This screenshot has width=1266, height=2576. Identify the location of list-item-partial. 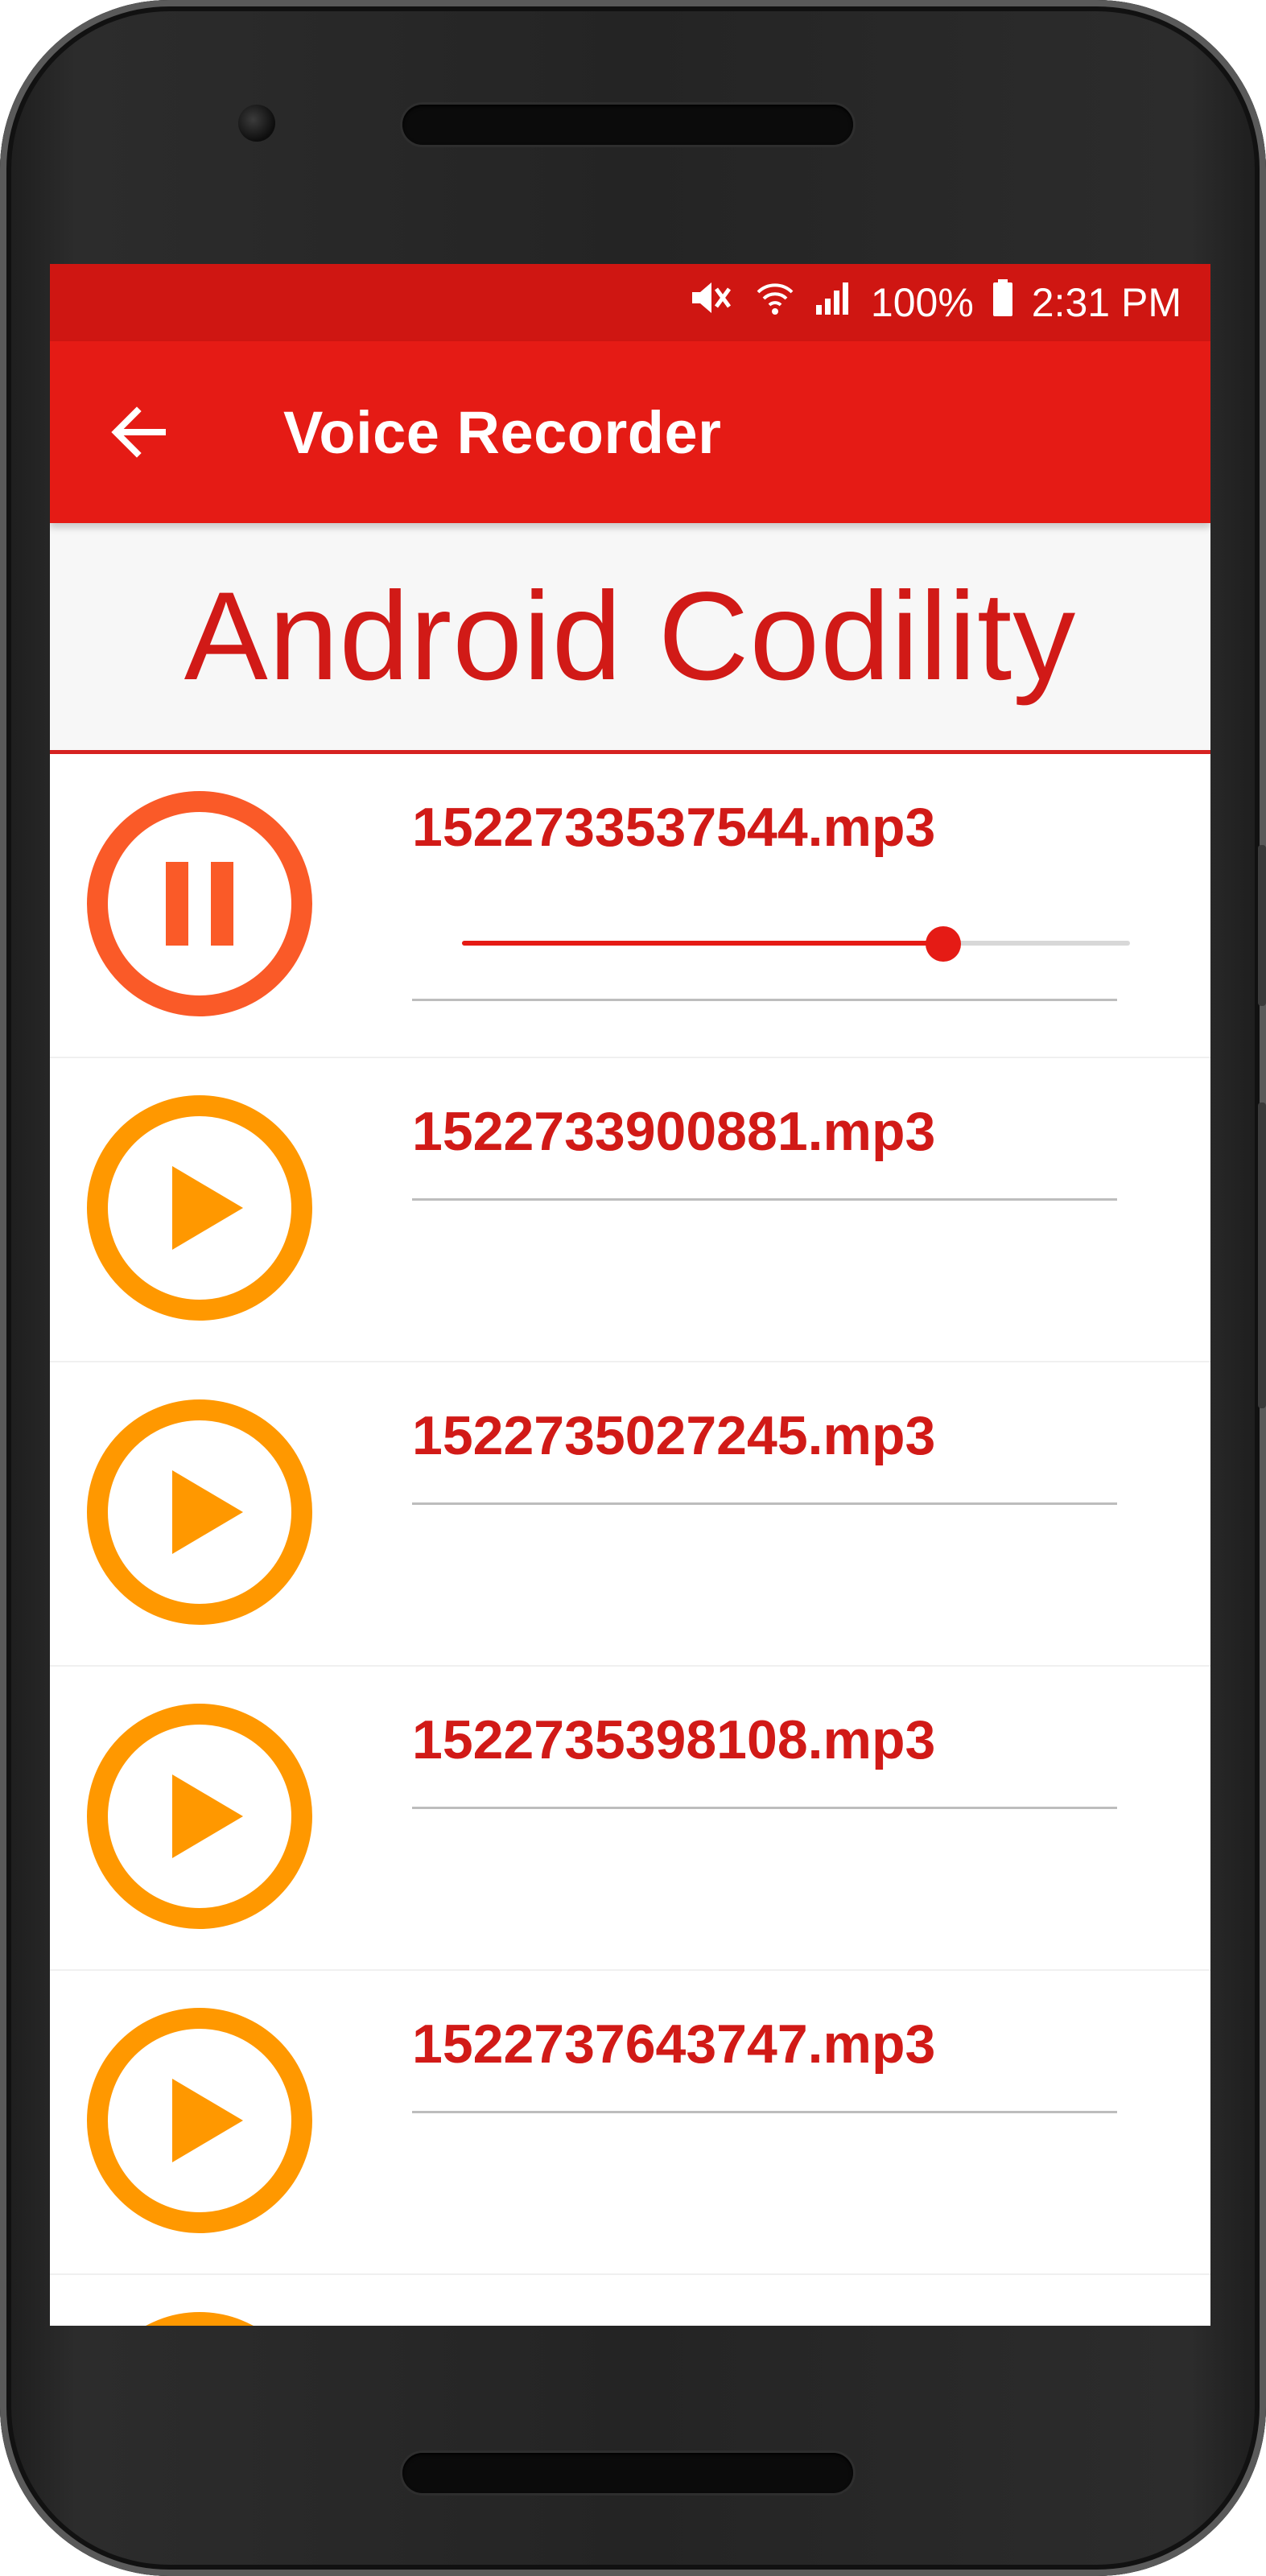
(630, 2300).